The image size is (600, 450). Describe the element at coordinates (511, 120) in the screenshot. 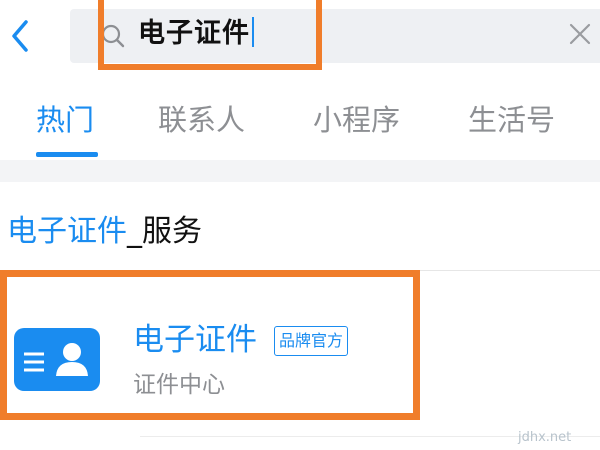

I see `tab-life-accounts: 生活号` at that location.